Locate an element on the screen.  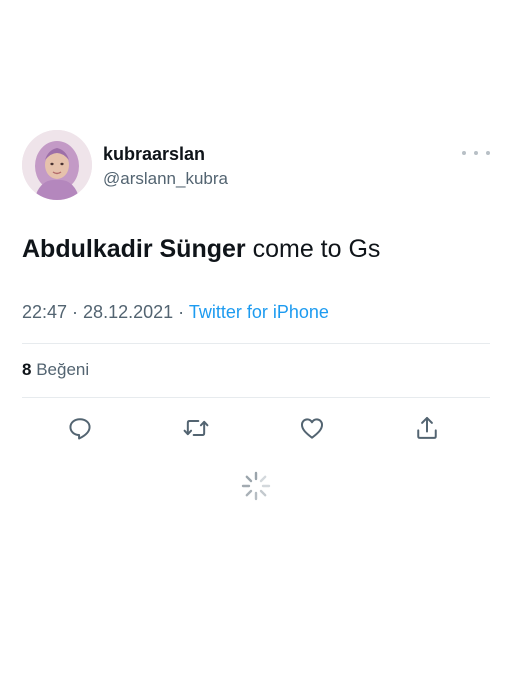
likes-stat: 8 Beğeni is located at coordinates (55, 370).